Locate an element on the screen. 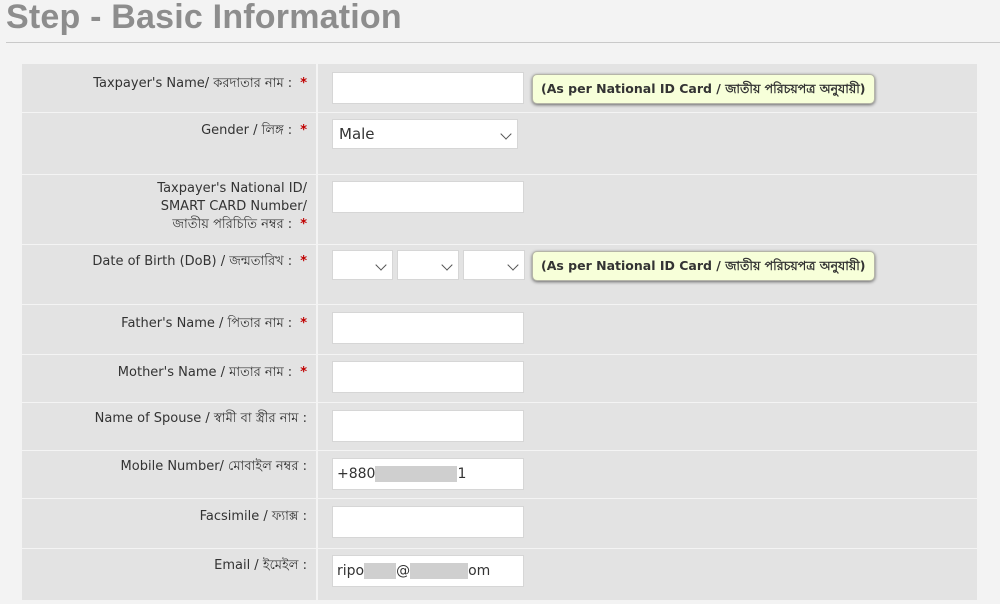 This screenshot has width=1000, height=604. row-mother-name: Mother's Name / মাতার নাম : * is located at coordinates (499, 378).